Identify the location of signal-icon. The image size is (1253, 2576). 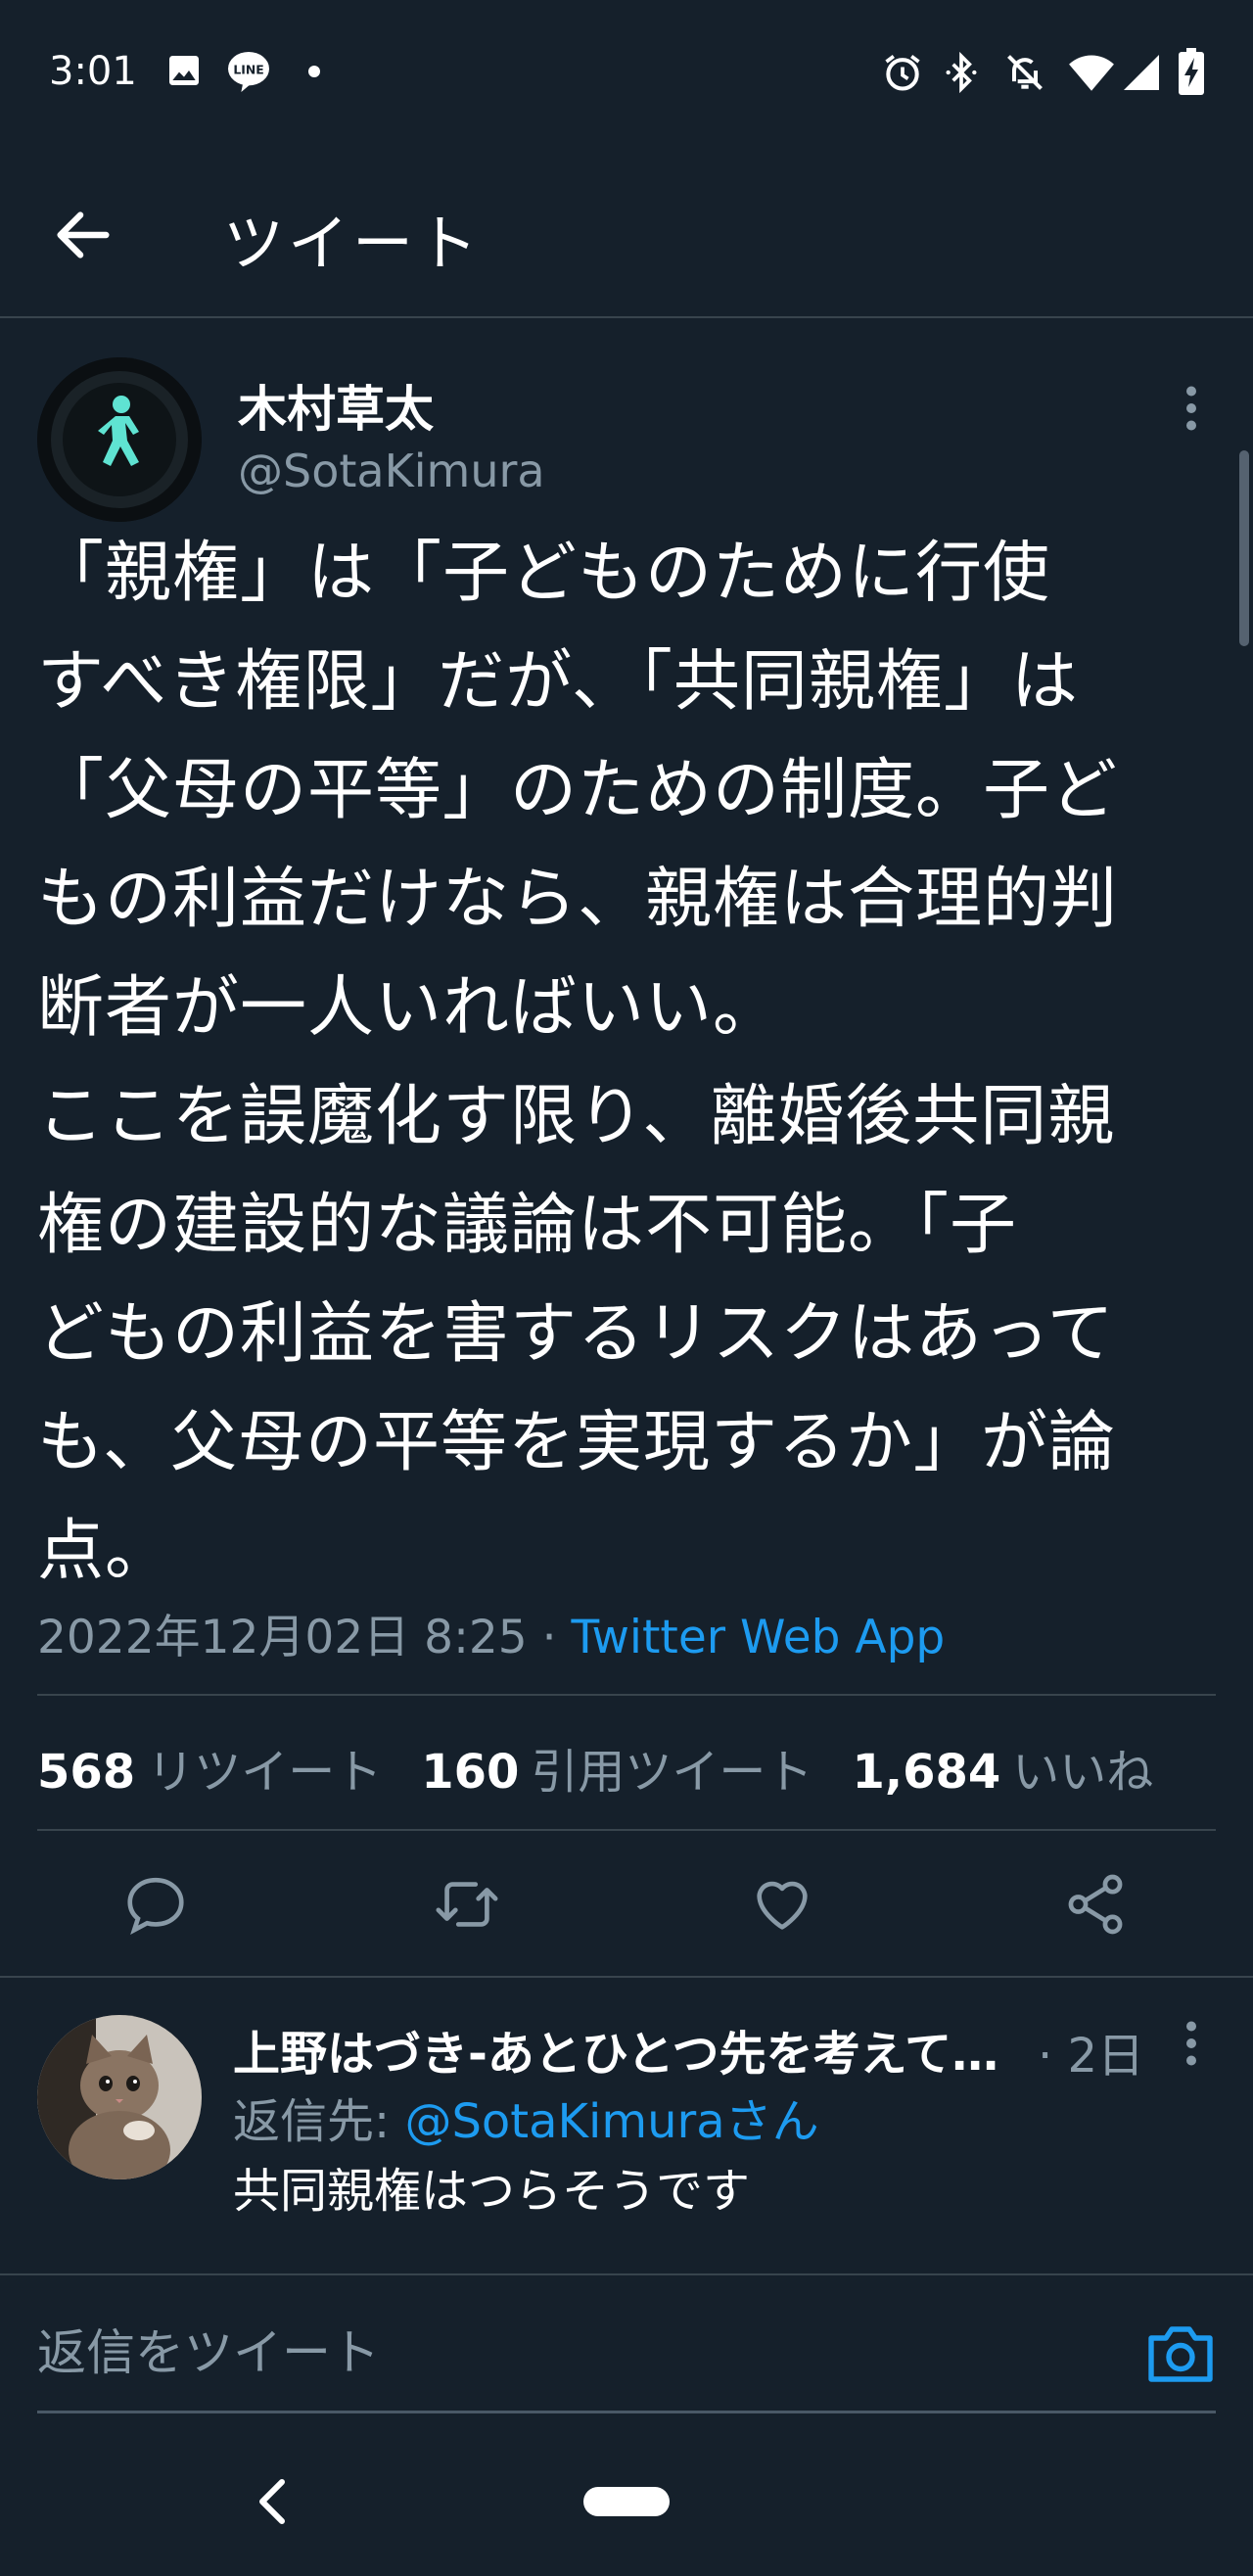
(1141, 73).